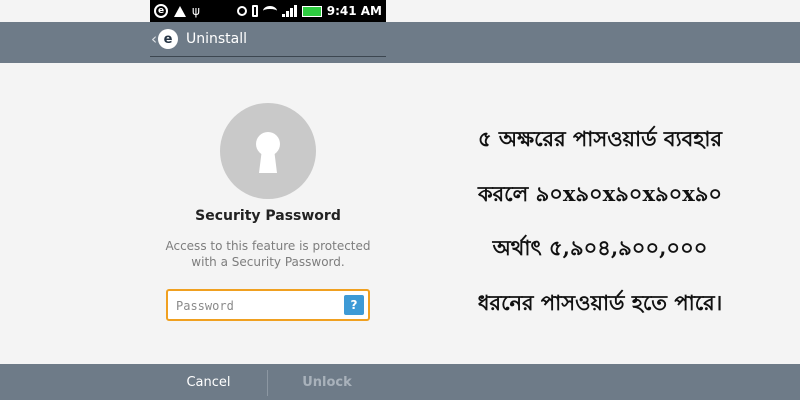  What do you see at coordinates (600, 247) in the screenshot?
I see `caption-line-3: অর্থাৎ ৫,৯০৪,৯০০,০০০` at bounding box center [600, 247].